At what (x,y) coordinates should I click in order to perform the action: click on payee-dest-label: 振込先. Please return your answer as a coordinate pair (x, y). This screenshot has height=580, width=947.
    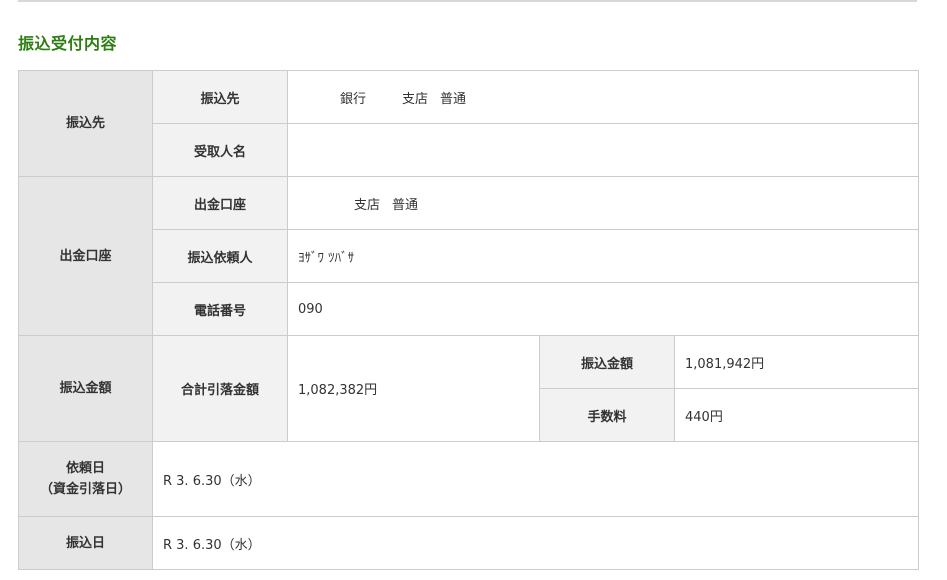
    Looking at the image, I should click on (220, 97).